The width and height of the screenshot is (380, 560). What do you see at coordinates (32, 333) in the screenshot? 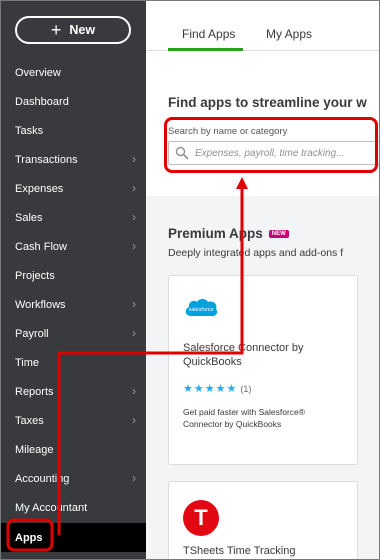
I see `sidebar-item-label: Payroll` at bounding box center [32, 333].